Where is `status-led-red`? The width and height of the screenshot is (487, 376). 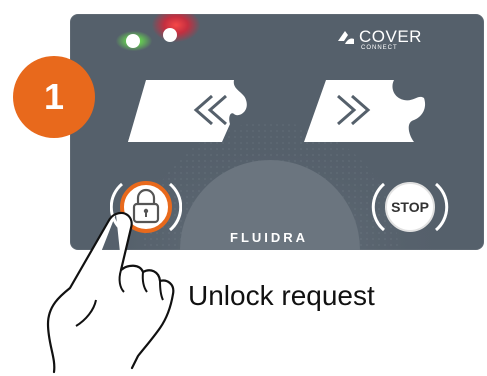 status-led-red is located at coordinates (170, 35).